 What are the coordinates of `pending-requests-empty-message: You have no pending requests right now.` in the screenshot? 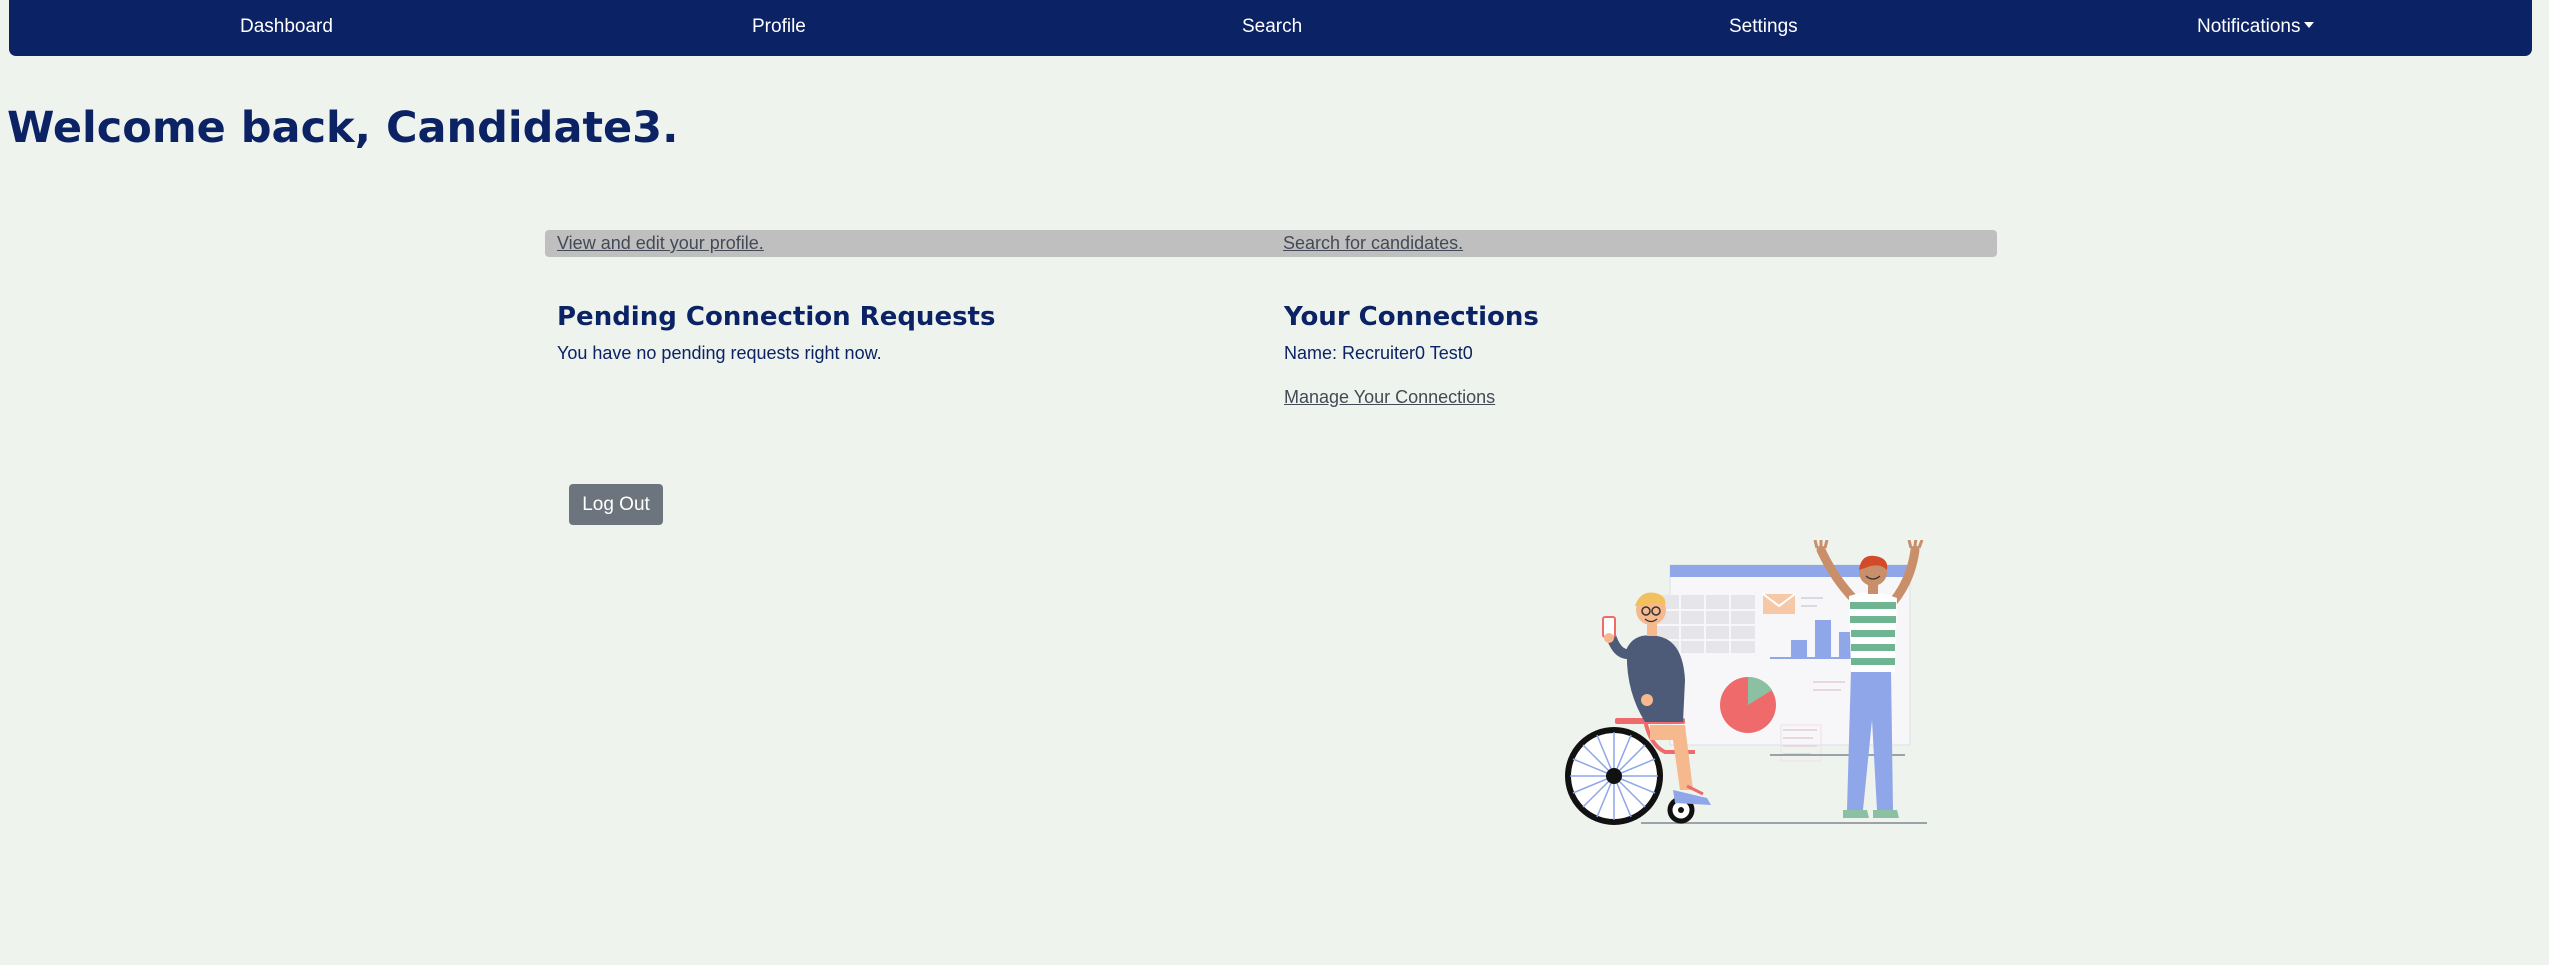 It's located at (719, 353).